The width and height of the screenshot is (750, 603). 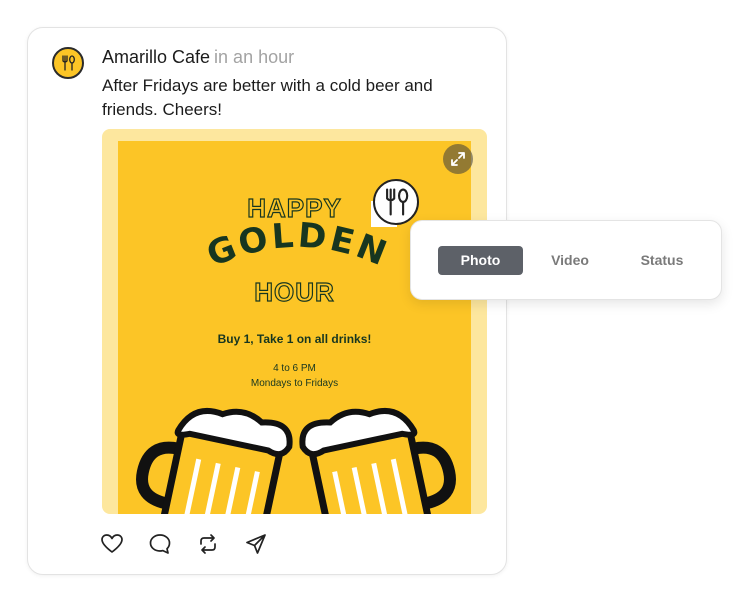 What do you see at coordinates (112, 544) in the screenshot?
I see `heart-icon` at bounding box center [112, 544].